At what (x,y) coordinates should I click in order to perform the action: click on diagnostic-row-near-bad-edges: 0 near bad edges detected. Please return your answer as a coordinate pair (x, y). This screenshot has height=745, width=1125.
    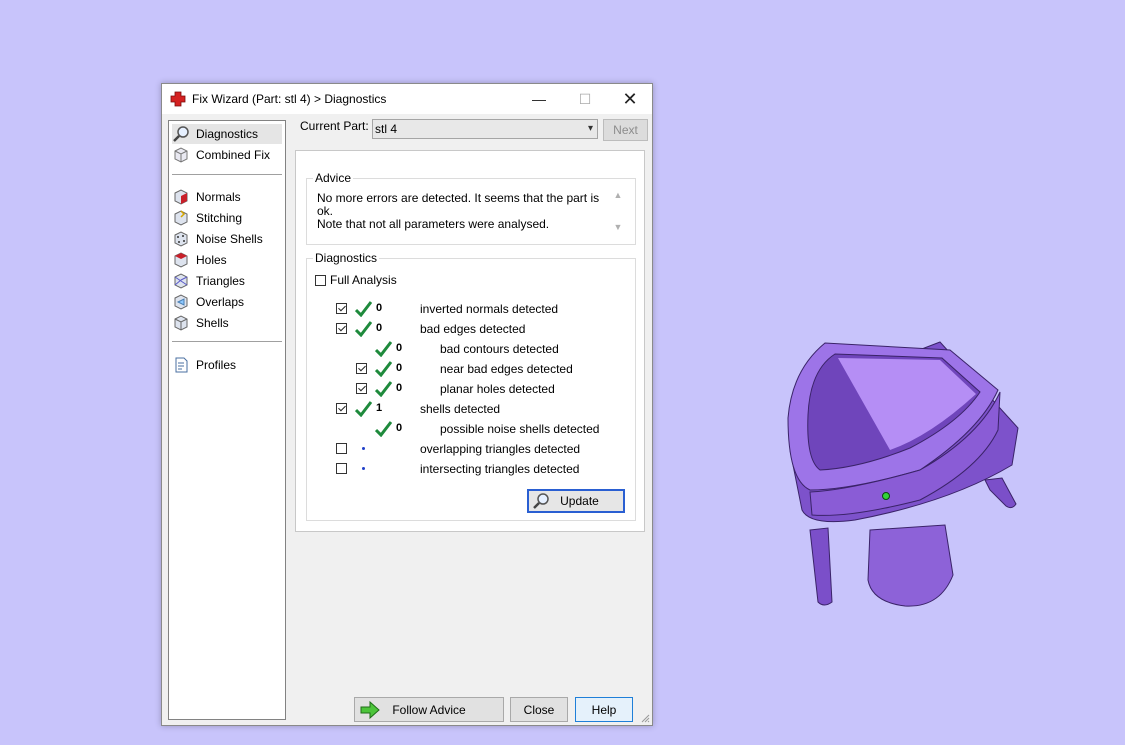
    Looking at the image, I should click on (467, 369).